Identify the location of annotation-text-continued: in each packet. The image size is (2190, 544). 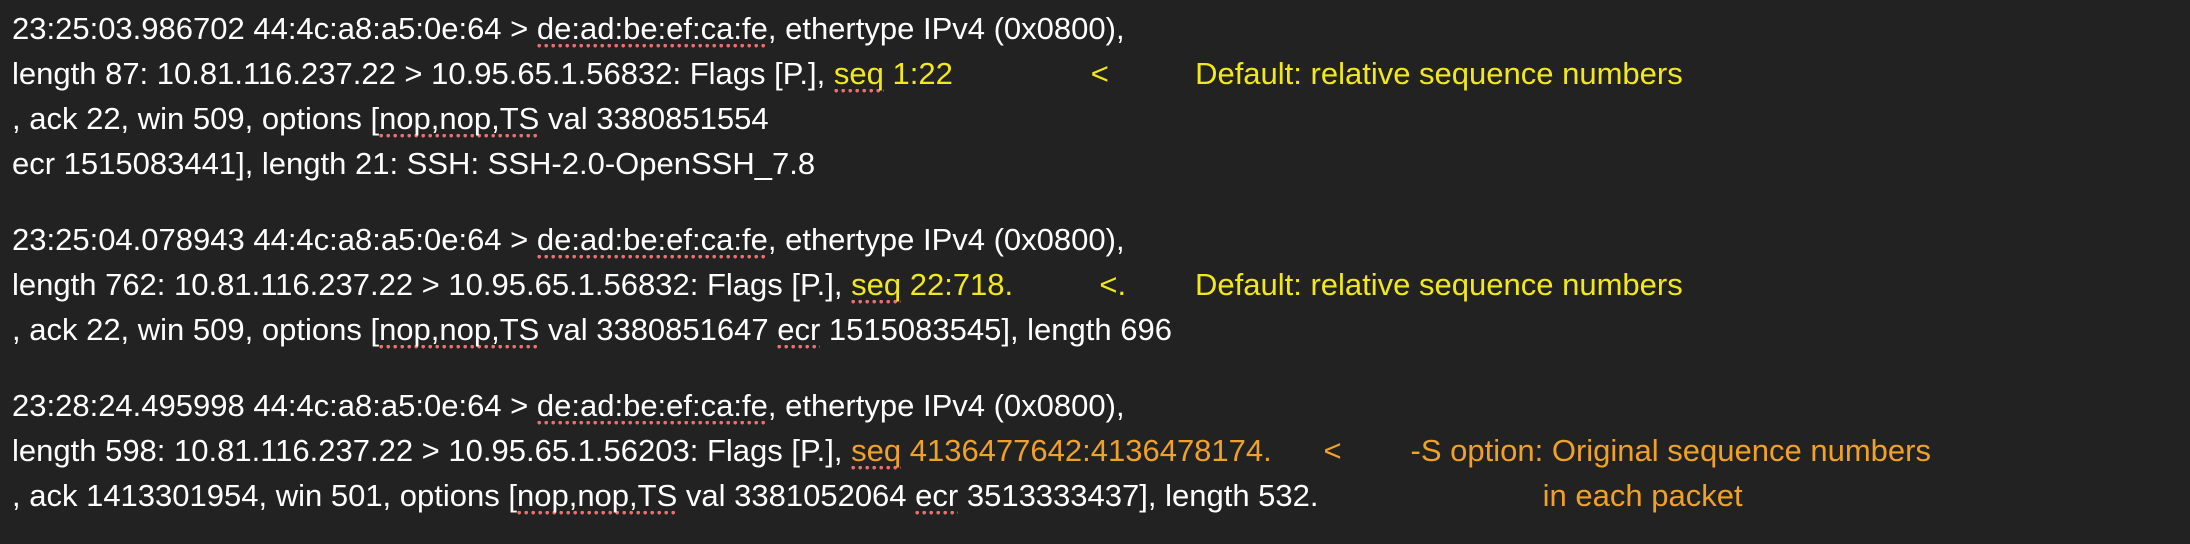
(1642, 495).